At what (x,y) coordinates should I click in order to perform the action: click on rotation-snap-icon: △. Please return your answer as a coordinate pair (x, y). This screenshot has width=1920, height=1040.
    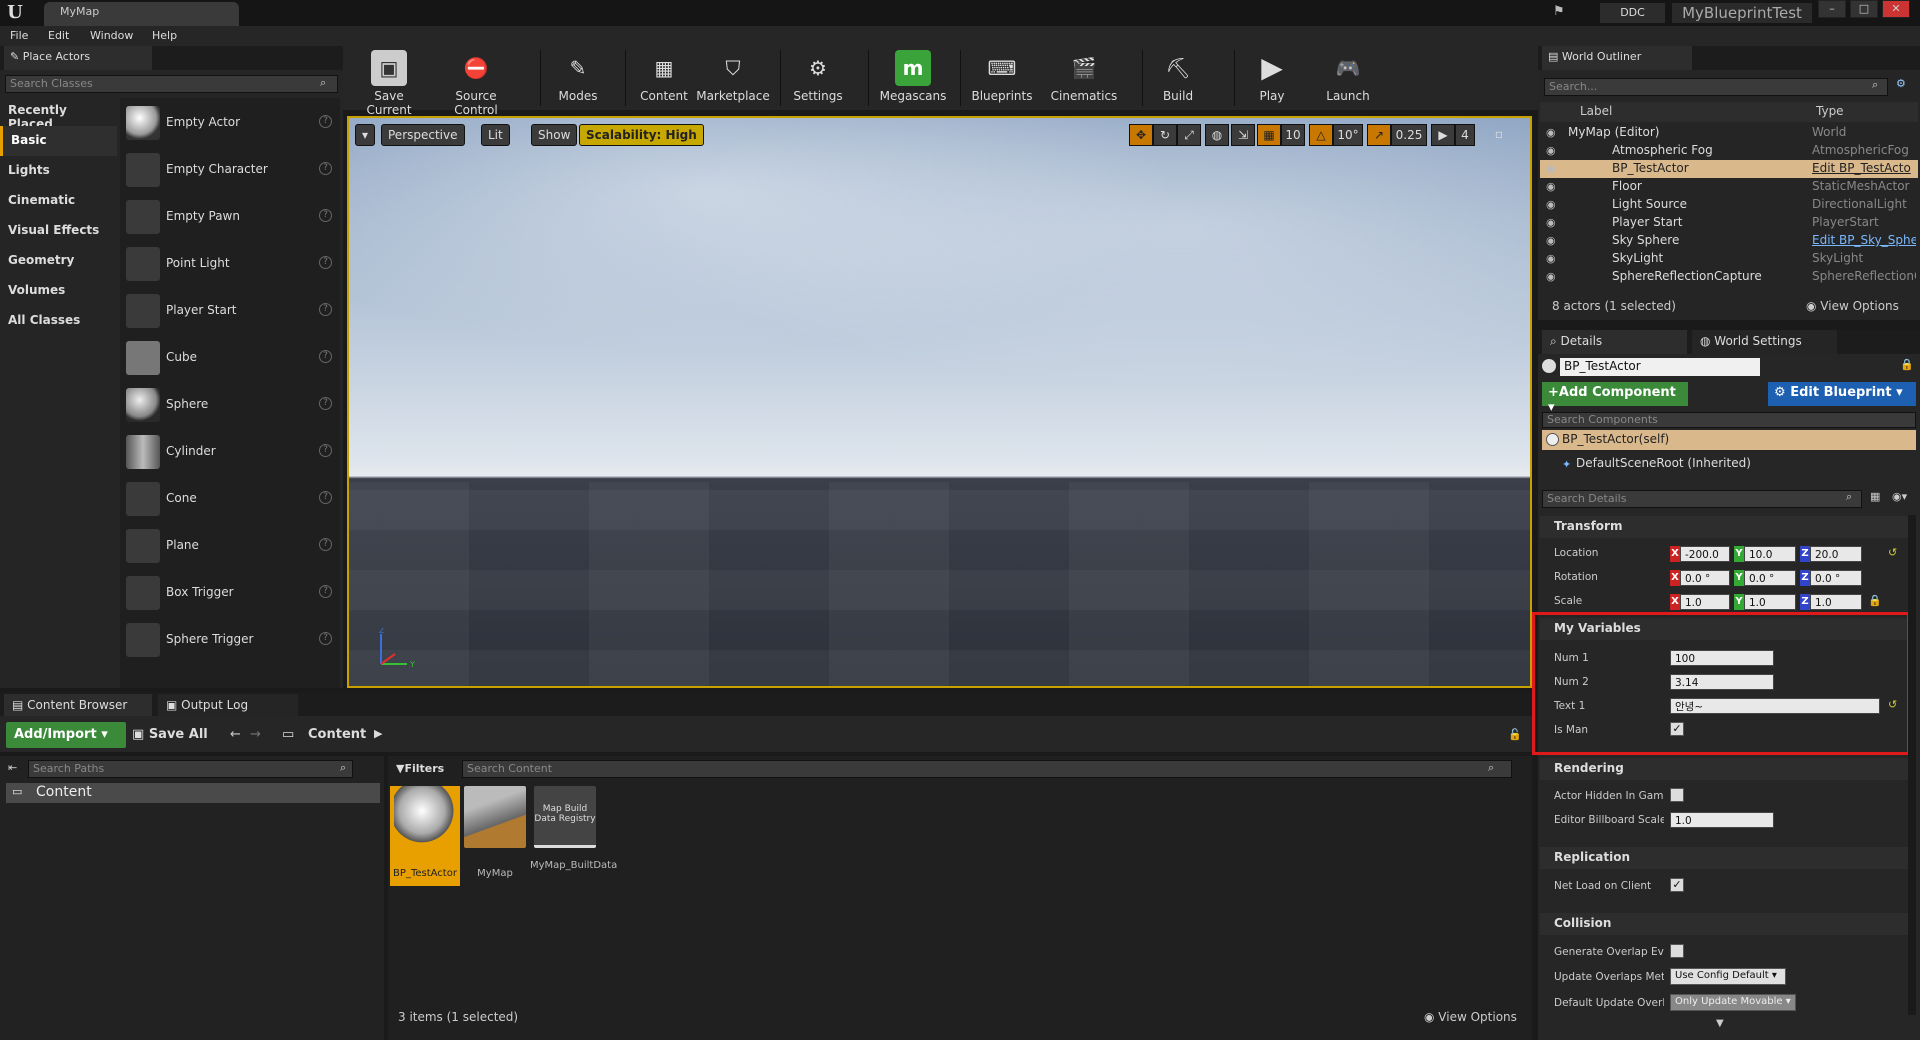
    Looking at the image, I should click on (1321, 135).